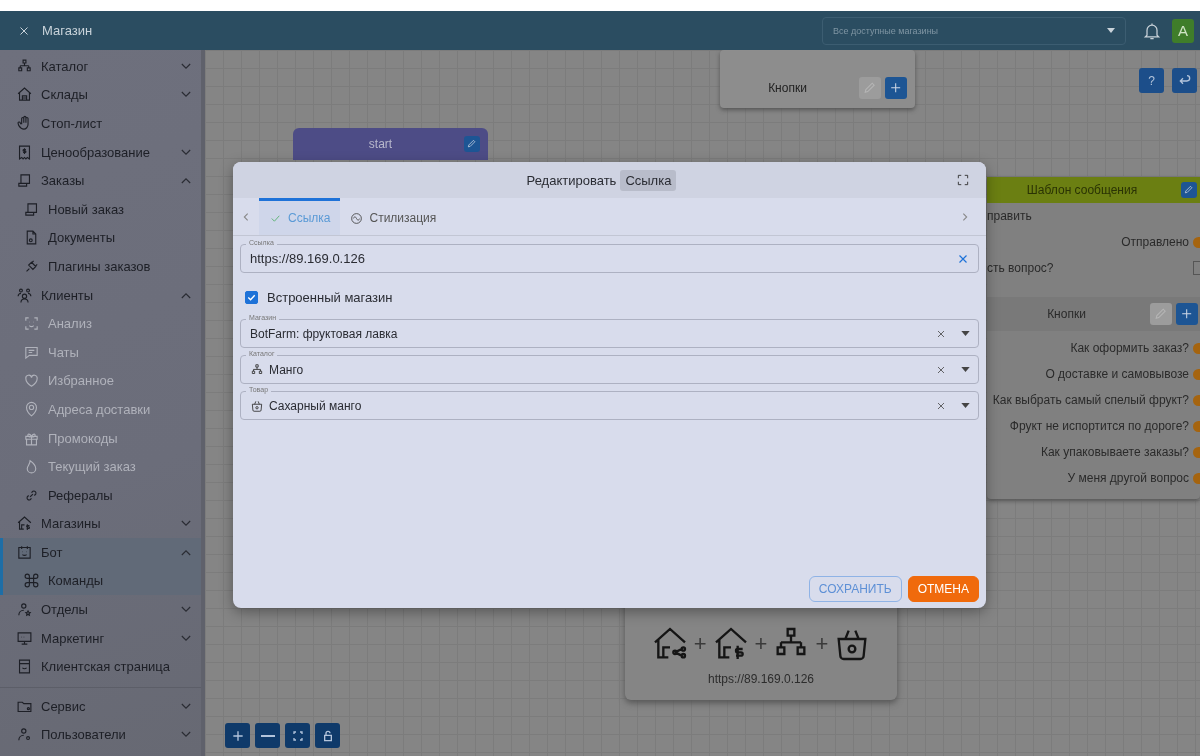 This screenshot has width=1200, height=756. What do you see at coordinates (24, 30) in the screenshot?
I see `close-icon` at bounding box center [24, 30].